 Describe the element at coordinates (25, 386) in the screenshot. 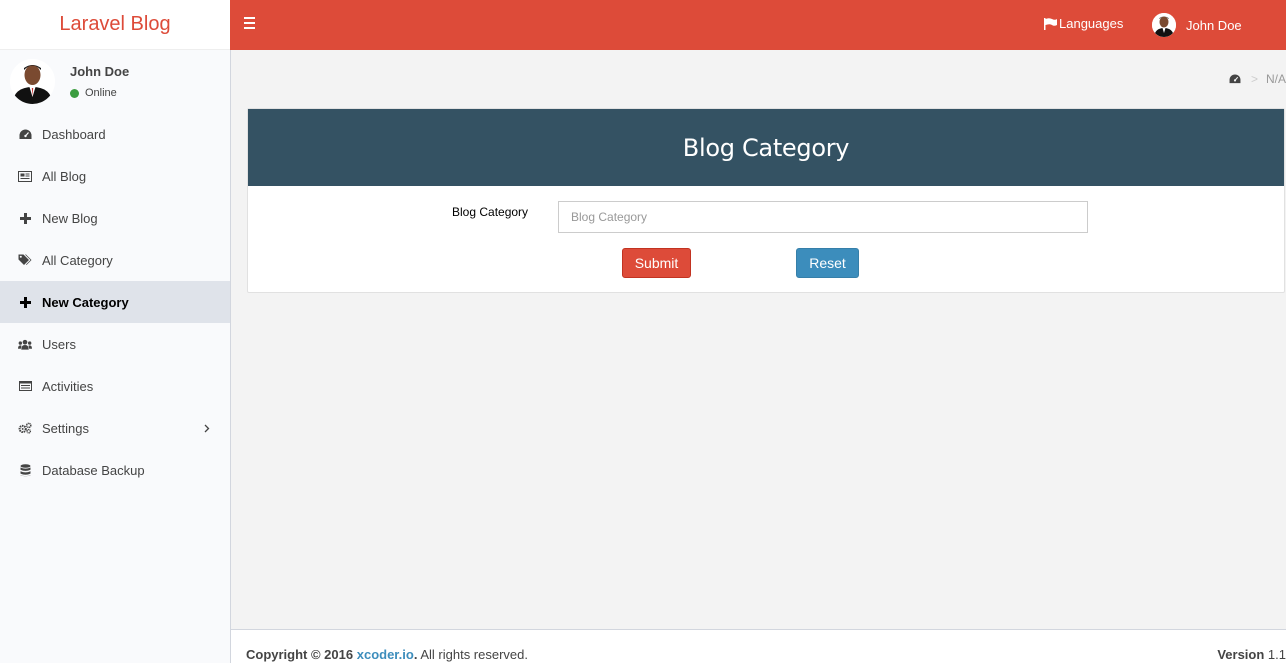

I see `list-icon` at that location.